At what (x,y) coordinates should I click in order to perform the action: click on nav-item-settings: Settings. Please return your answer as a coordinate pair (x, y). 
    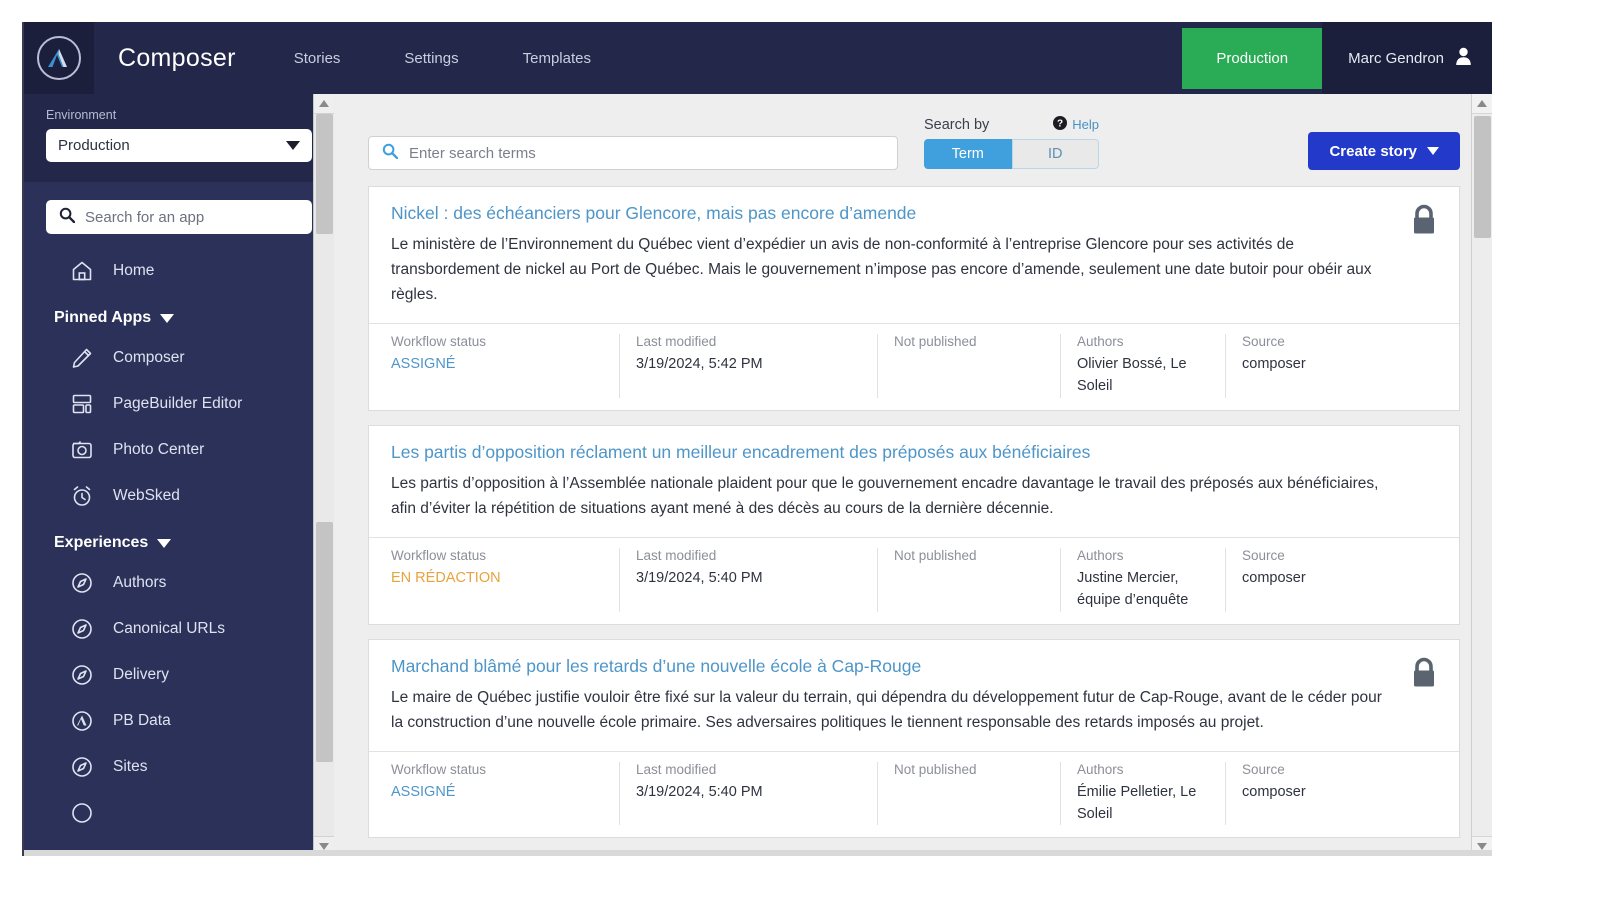
    Looking at the image, I should click on (431, 58).